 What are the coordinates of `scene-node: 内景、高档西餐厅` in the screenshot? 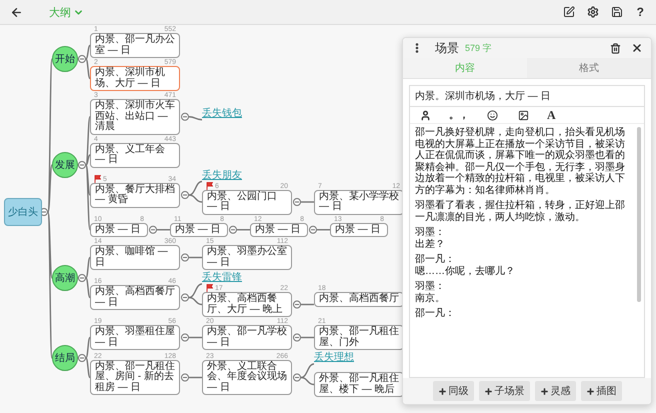 It's located at (359, 299).